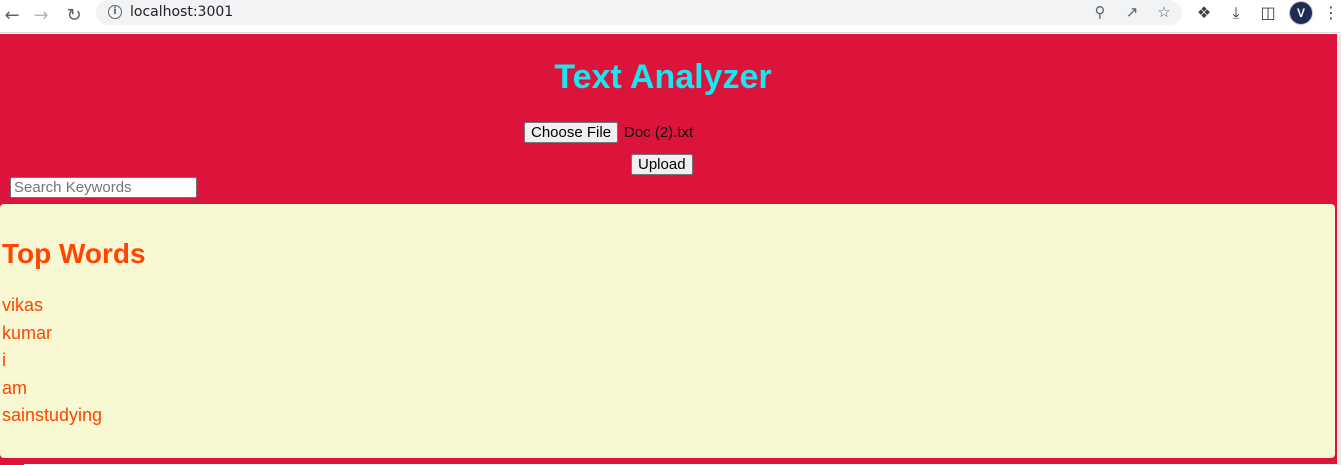  Describe the element at coordinates (1236, 13) in the screenshot. I see `download-icon: ⤓` at that location.